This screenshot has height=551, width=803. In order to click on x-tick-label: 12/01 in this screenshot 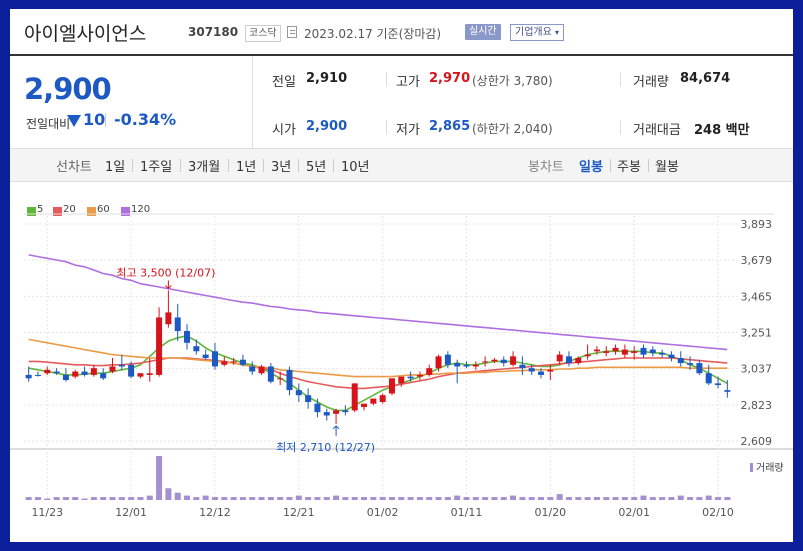, I will do `click(131, 512)`.